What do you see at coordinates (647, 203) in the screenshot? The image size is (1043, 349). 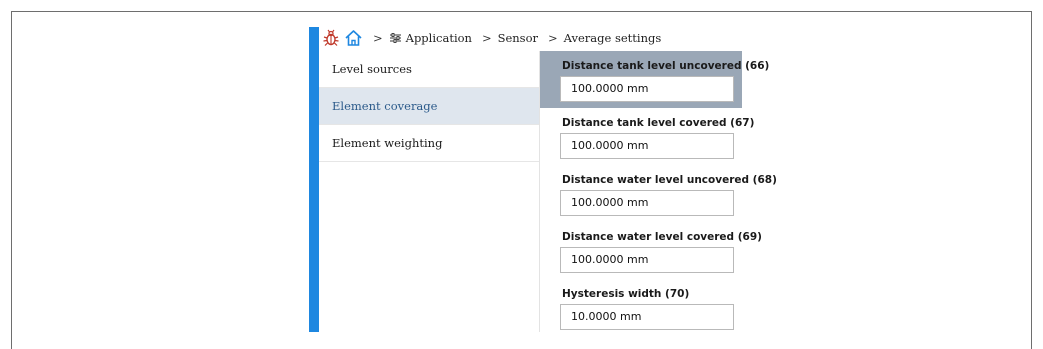 I see `distance-water-level-uncovered-input: 100.0000 mm` at bounding box center [647, 203].